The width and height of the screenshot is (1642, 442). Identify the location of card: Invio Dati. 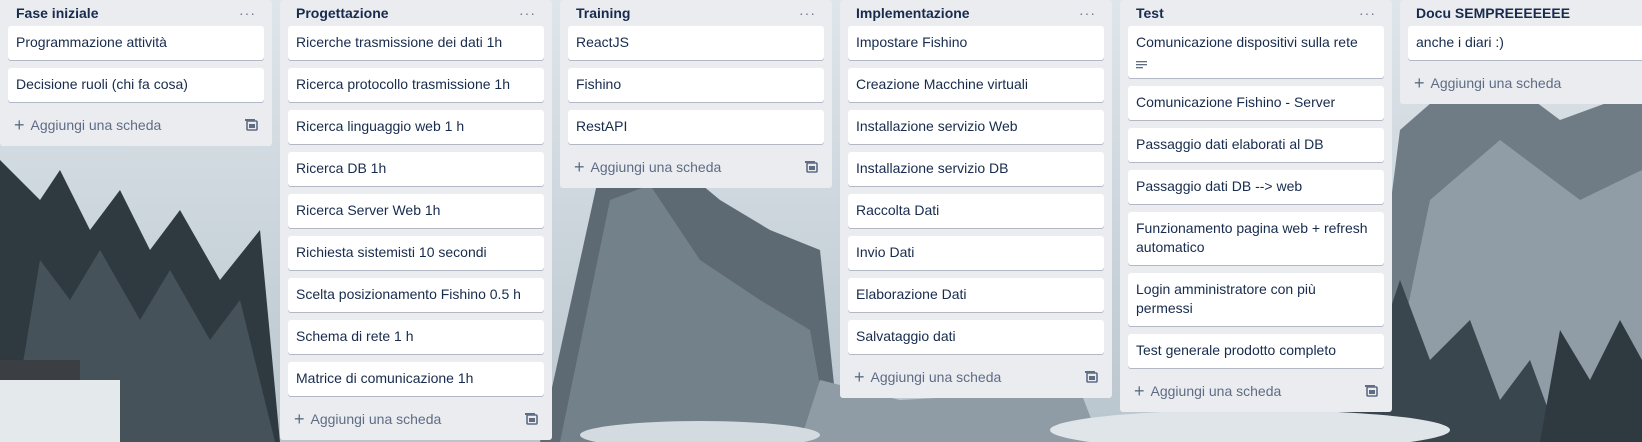
(976, 253).